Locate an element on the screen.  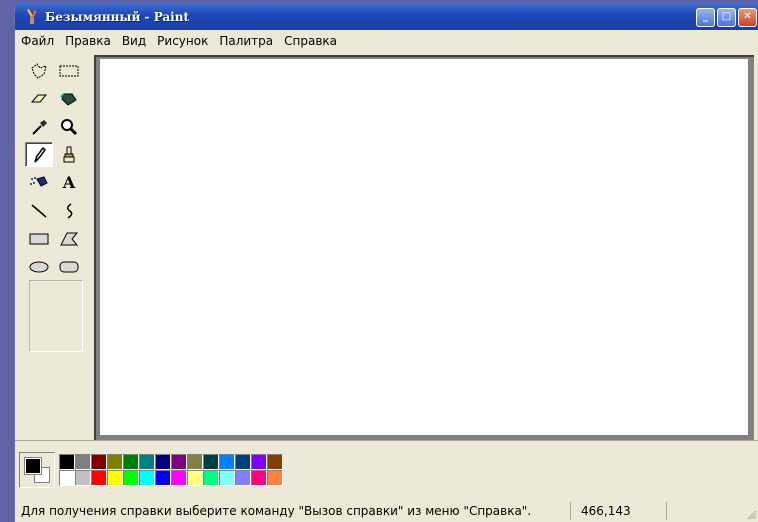
window-title: Безымянный - Paint is located at coordinates (117, 17).